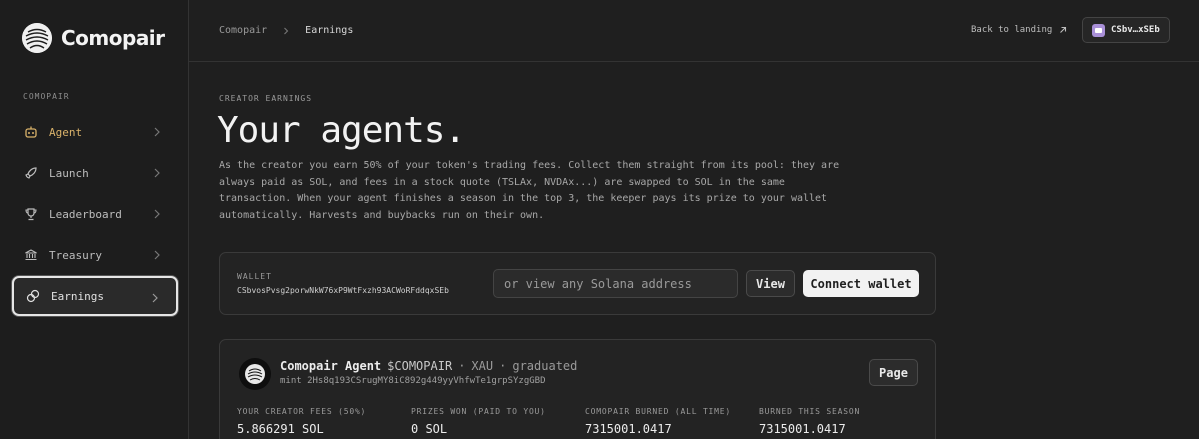 This screenshot has height=439, width=1199. What do you see at coordinates (77, 296) in the screenshot?
I see `sidebar-item-label: Earnings` at bounding box center [77, 296].